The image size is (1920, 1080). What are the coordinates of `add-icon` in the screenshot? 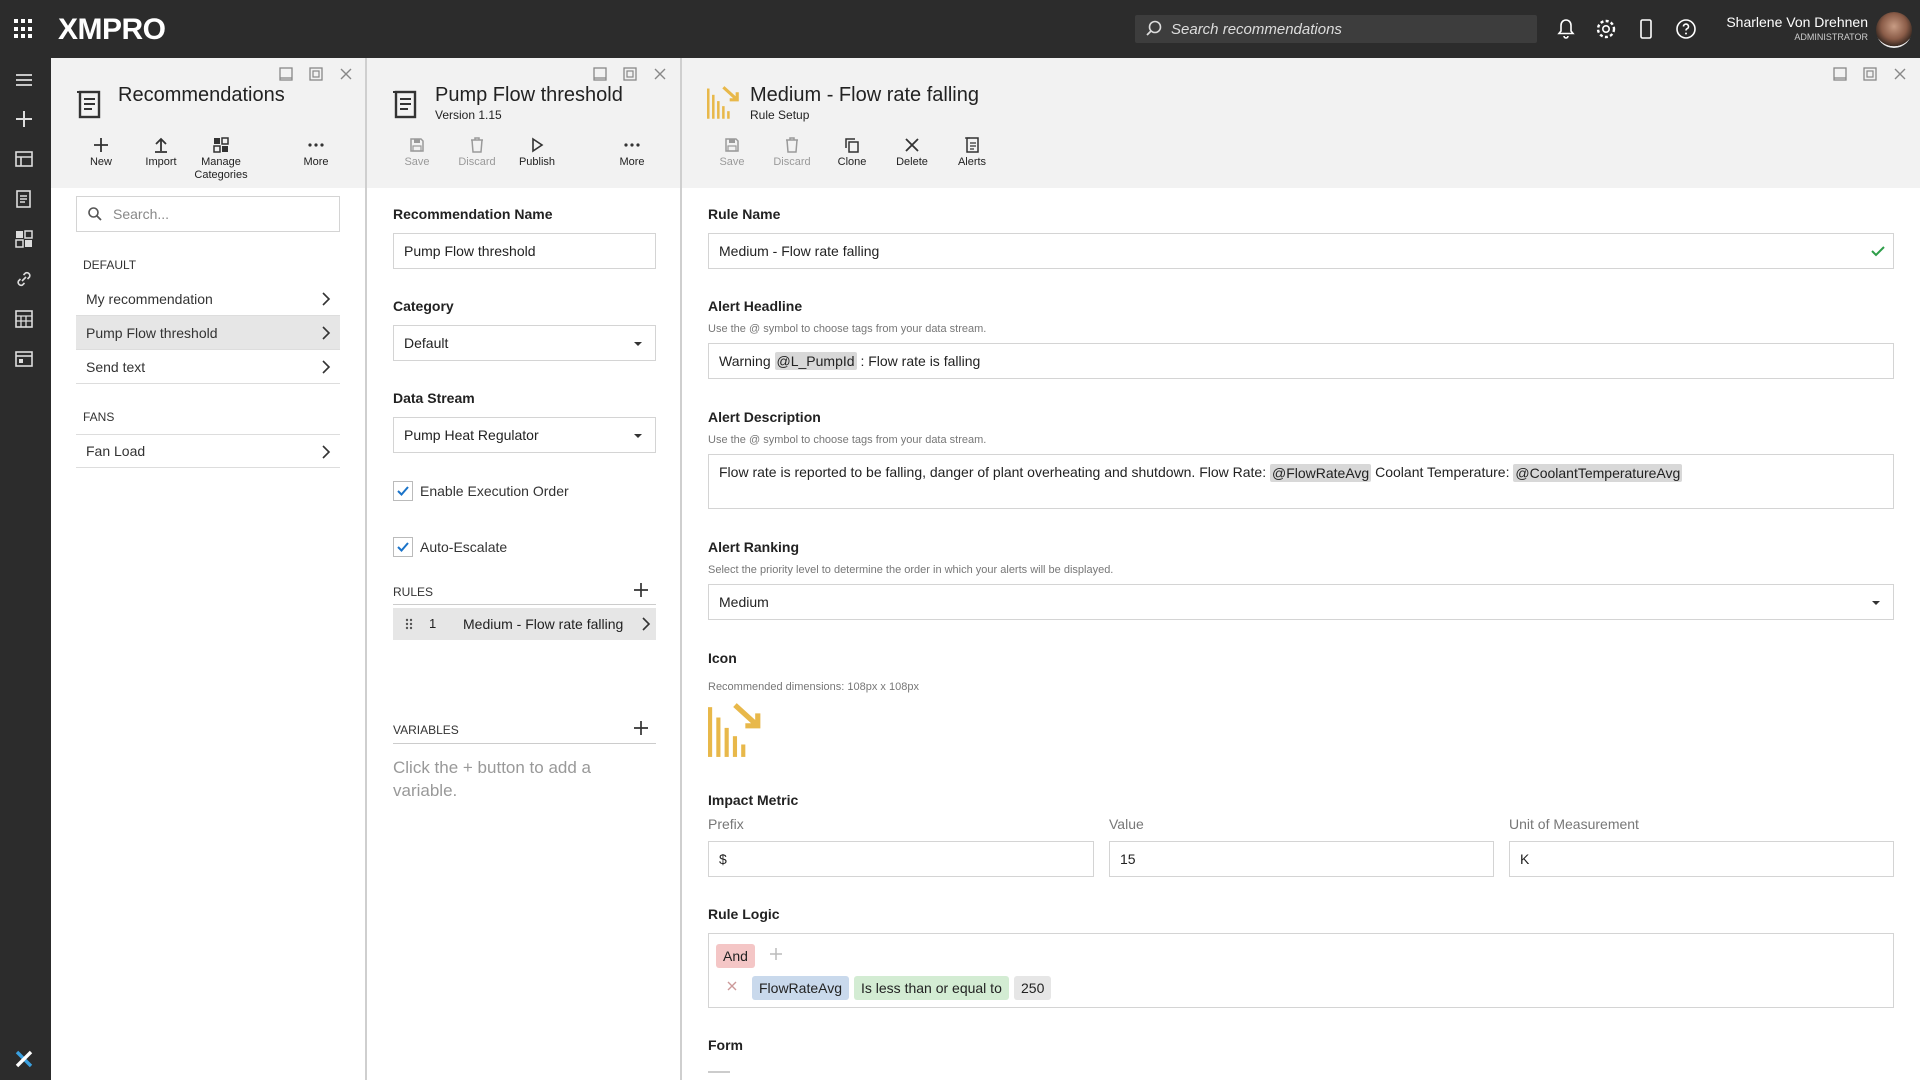 It's located at (24, 119).